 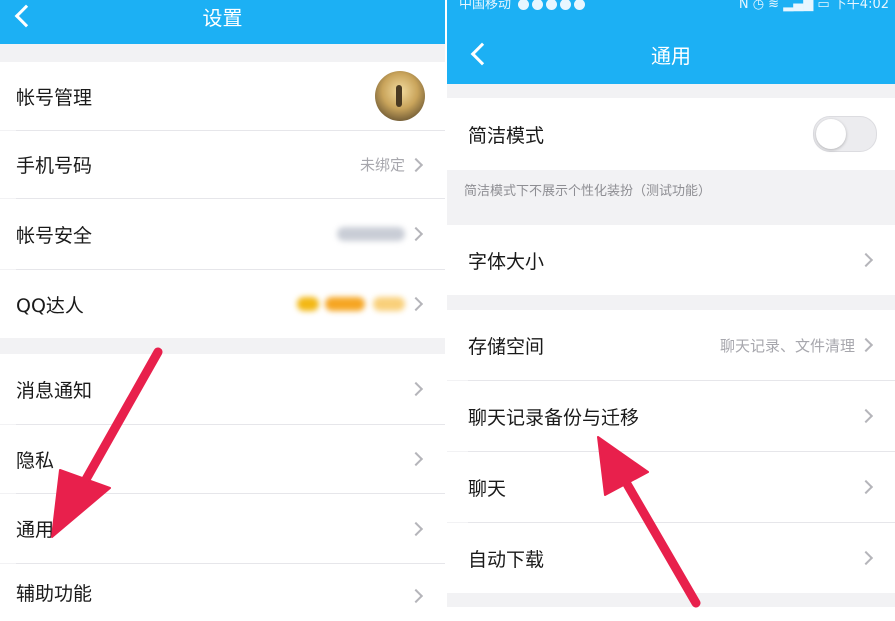 I want to click on row-label: 聊天, so click(x=487, y=488).